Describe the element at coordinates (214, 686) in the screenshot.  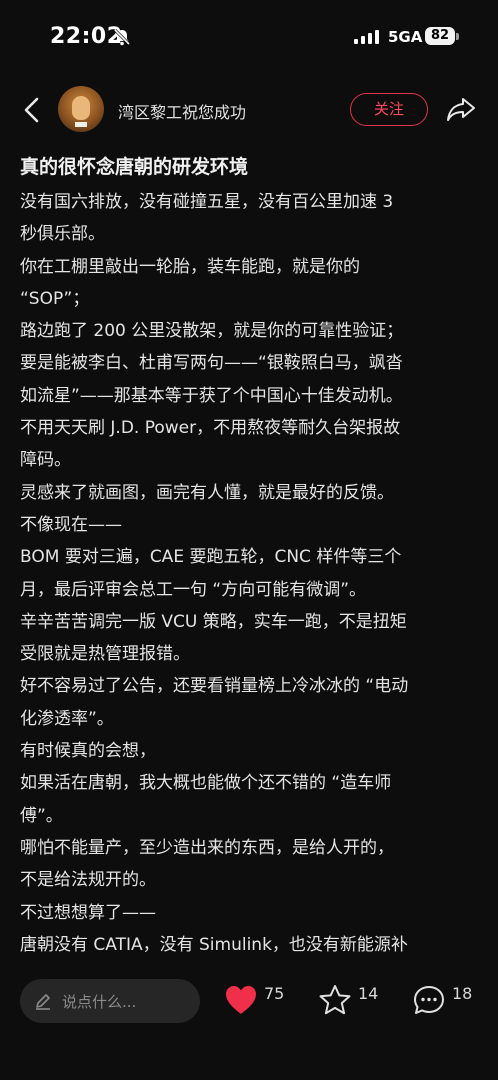
I see `post-body-line: 好不容易过了公告，还要看销量榜上冷冰冰的 “电动` at that location.